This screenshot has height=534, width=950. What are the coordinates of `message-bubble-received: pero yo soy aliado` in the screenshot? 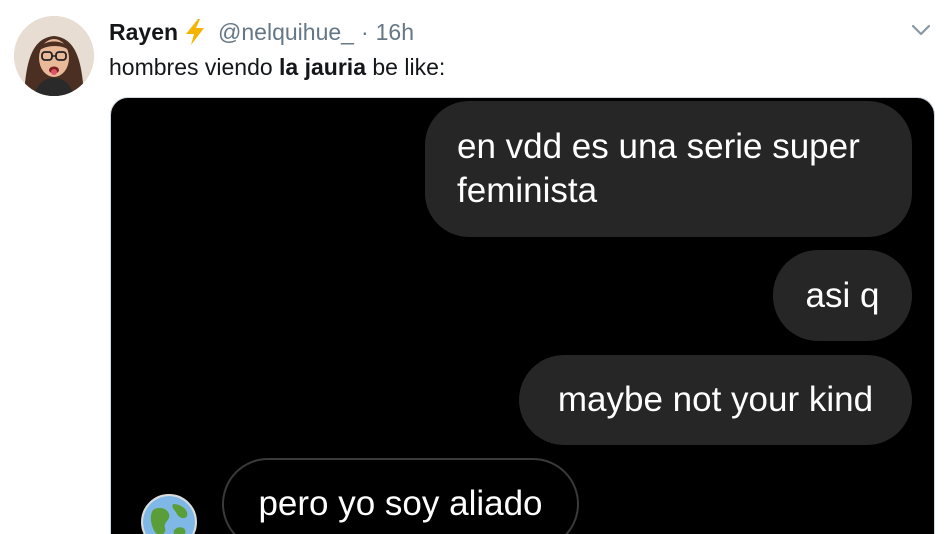 It's located at (400, 496).